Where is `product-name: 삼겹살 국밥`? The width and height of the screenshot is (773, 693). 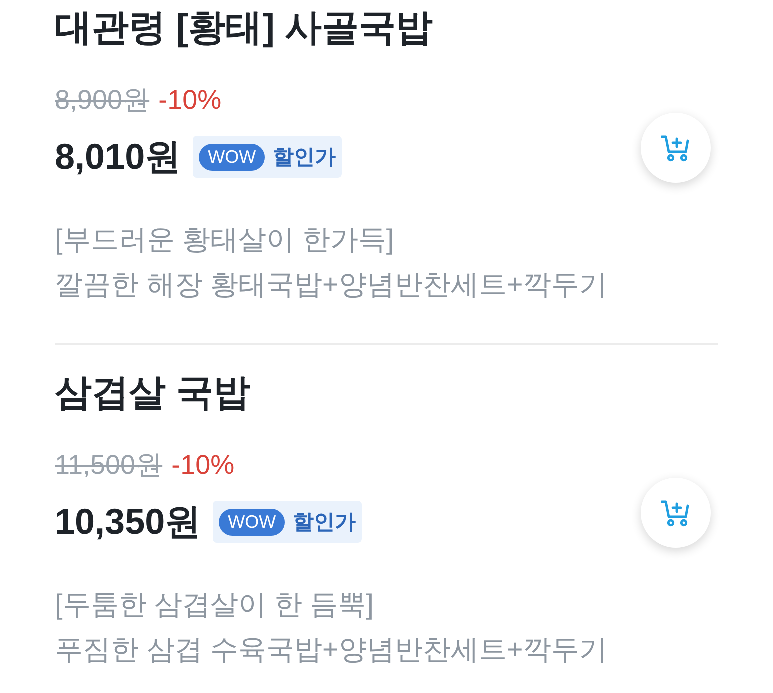 product-name: 삼겹살 국밥 is located at coordinates (152, 393).